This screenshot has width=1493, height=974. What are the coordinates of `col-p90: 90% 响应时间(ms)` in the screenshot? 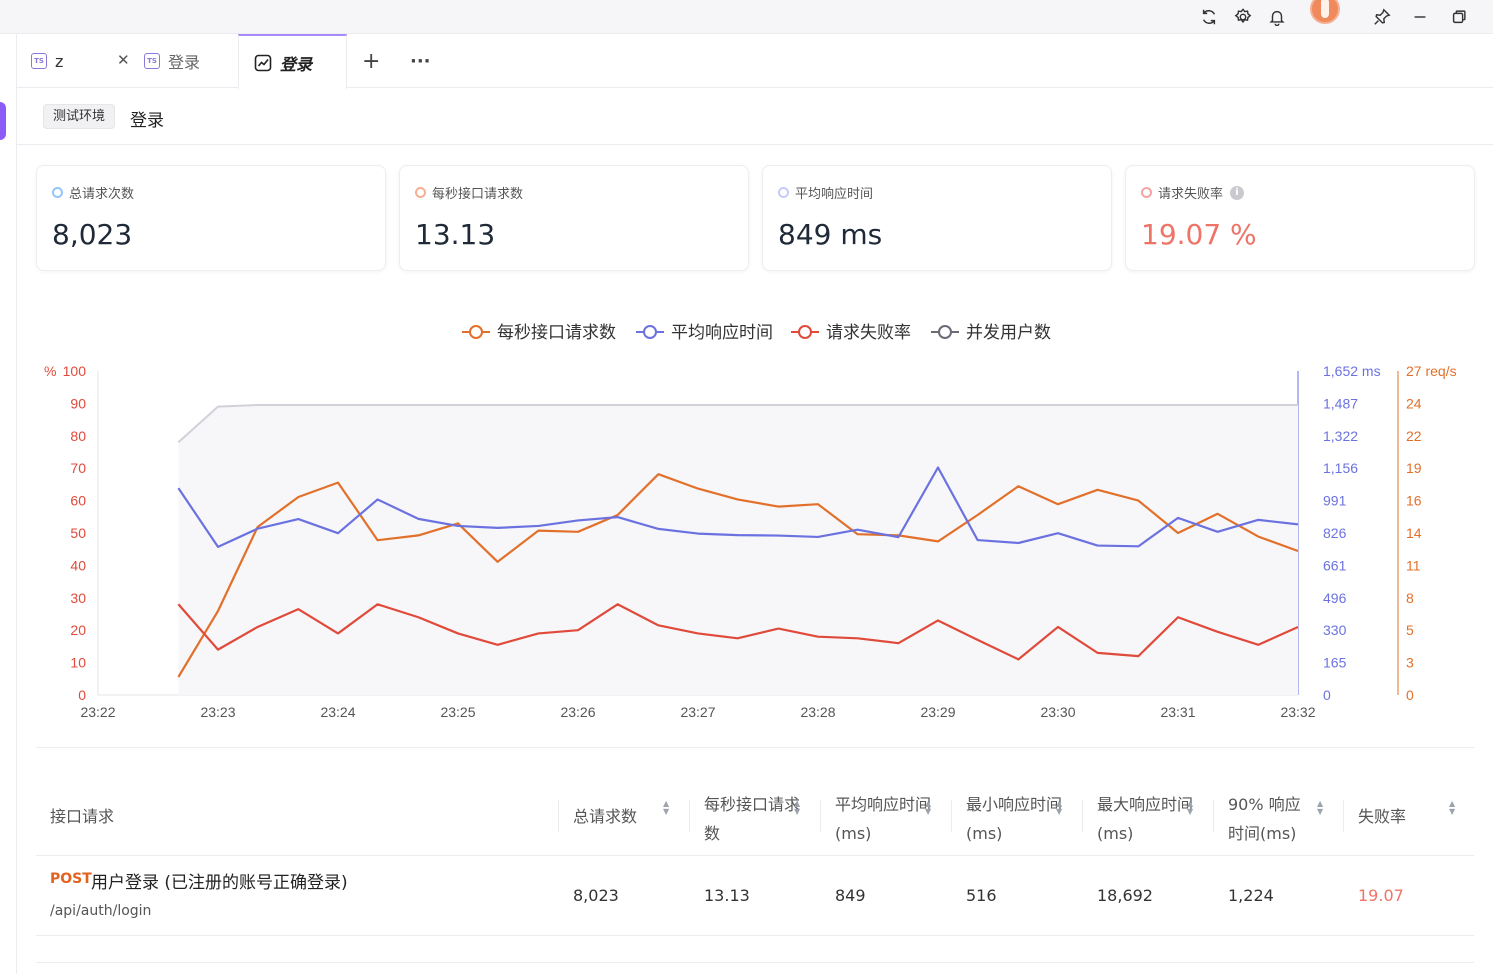 It's located at (1271, 819).